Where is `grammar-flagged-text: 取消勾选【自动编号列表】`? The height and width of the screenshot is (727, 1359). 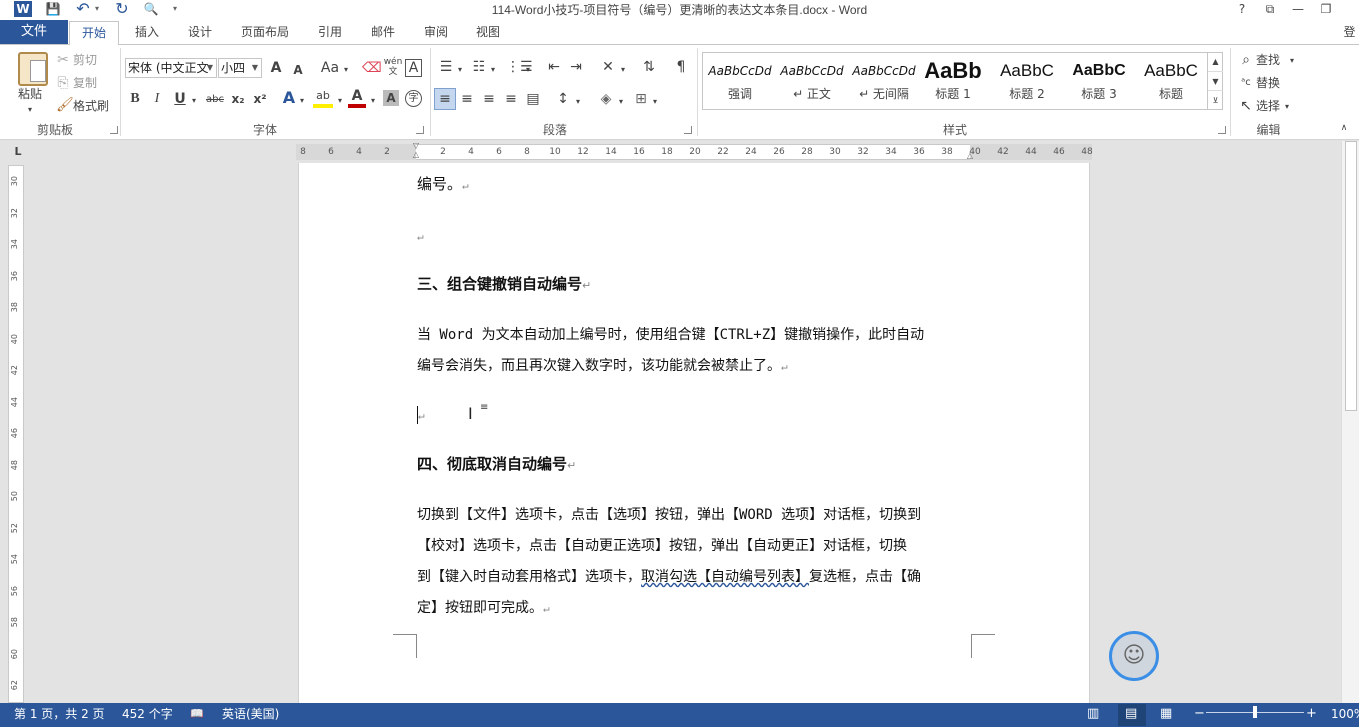 grammar-flagged-text: 取消勾选【自动编号列表】 is located at coordinates (725, 577).